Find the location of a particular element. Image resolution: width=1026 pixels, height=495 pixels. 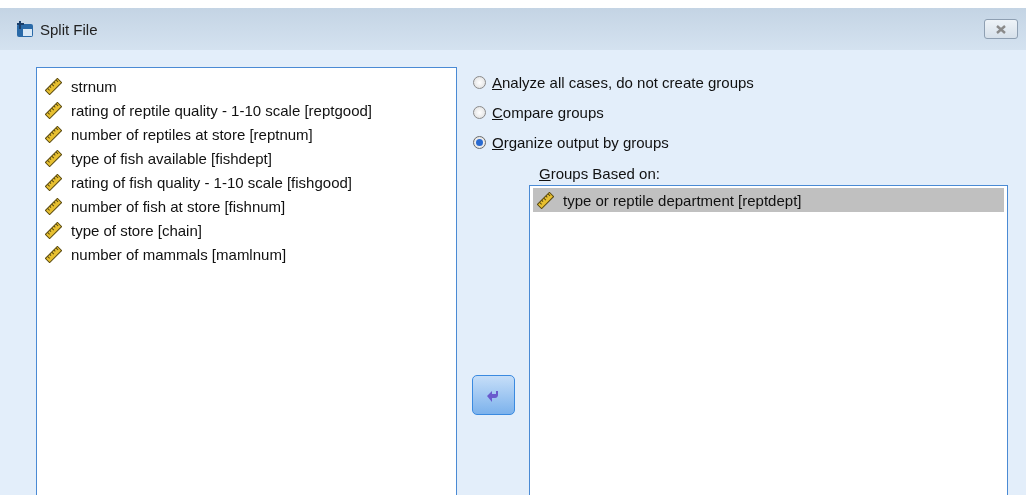

move-button is located at coordinates (493, 395).